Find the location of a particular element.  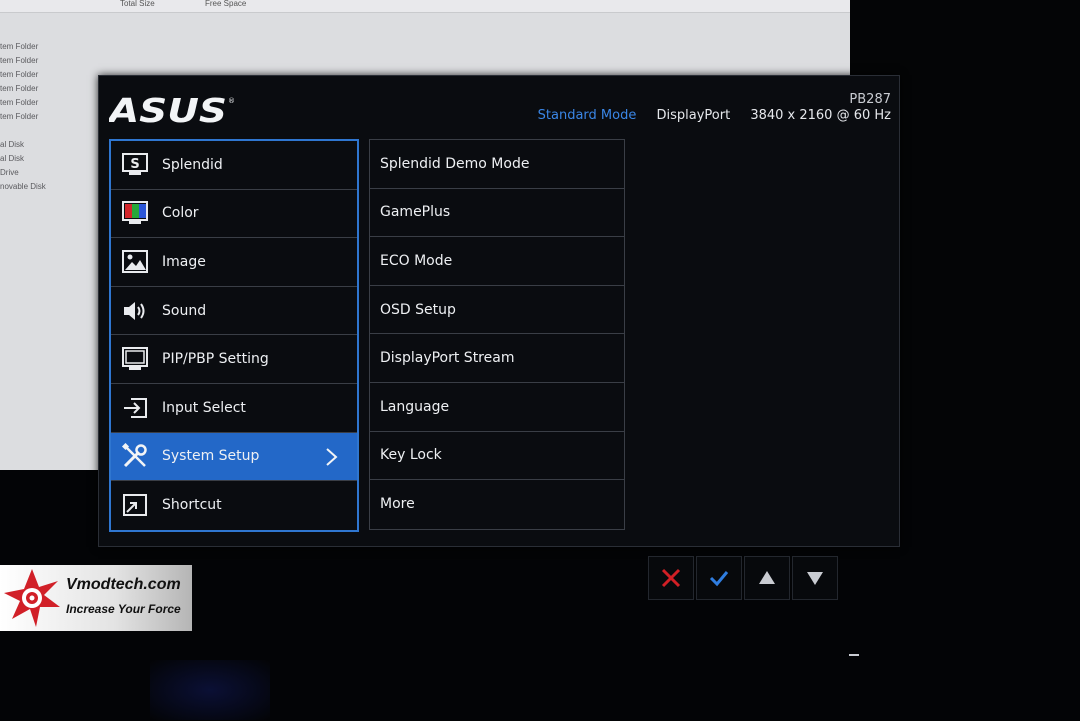

svg-text: S is located at coordinates (134, 164).